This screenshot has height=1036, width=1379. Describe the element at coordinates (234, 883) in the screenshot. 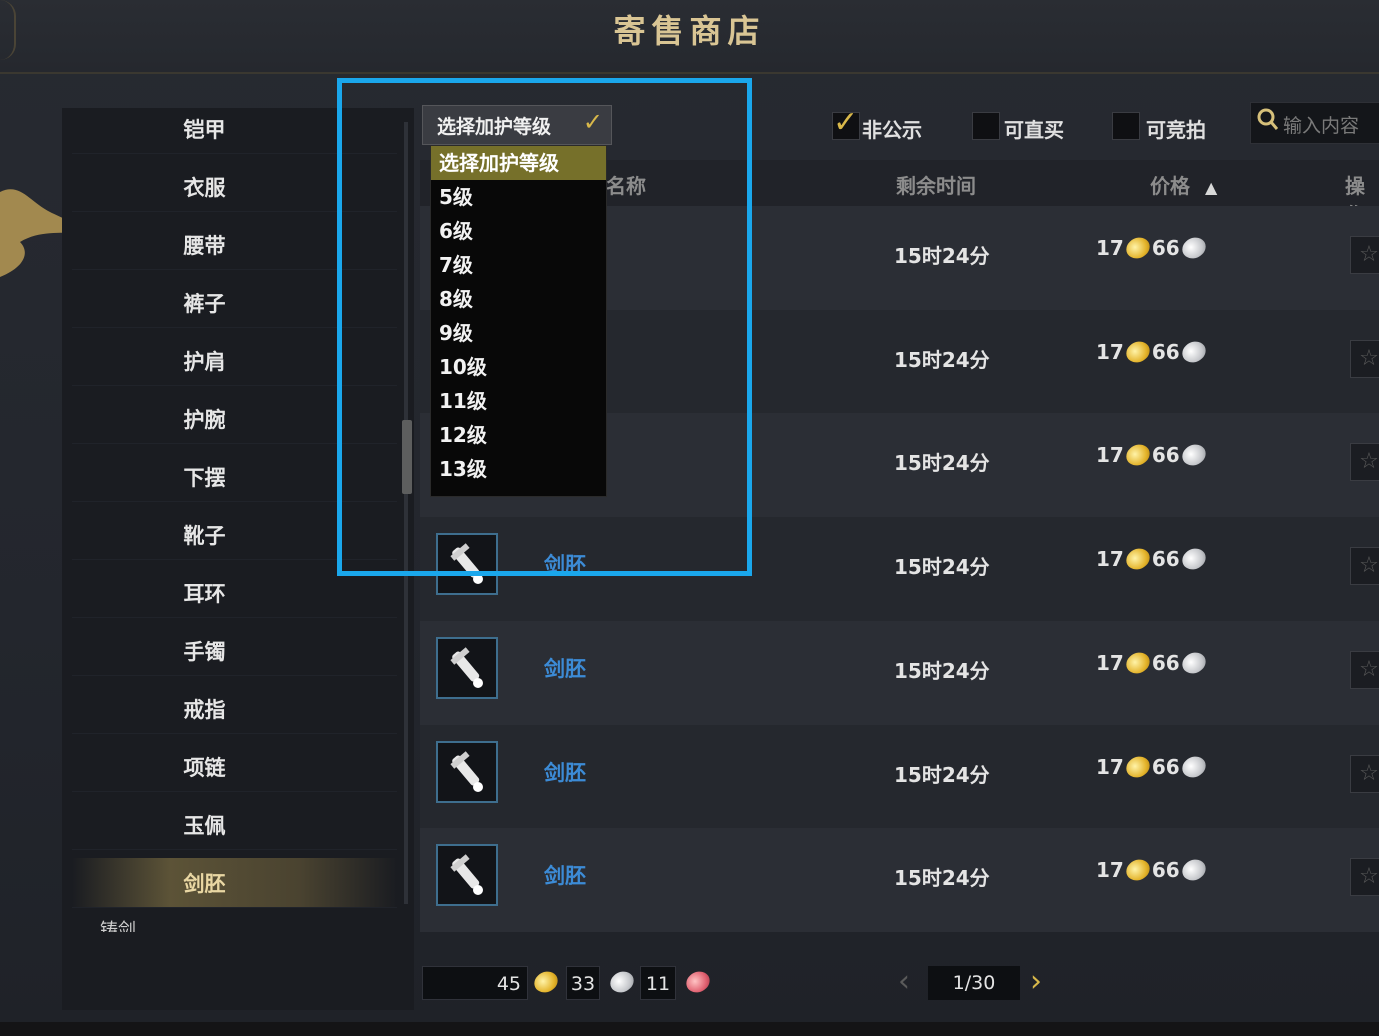

I see `sidebar-item-13: 剑胚` at that location.